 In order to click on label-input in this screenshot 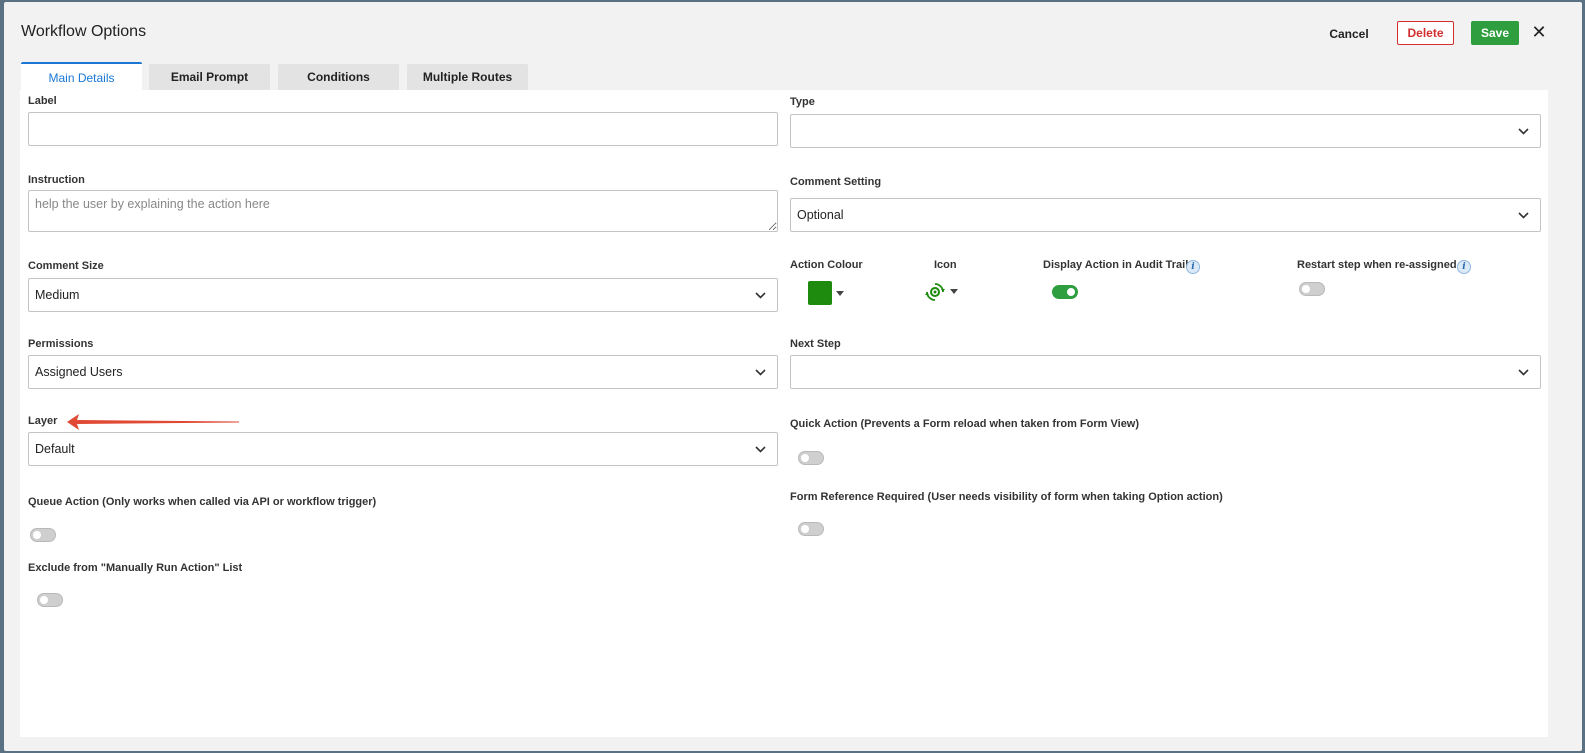, I will do `click(403, 129)`.